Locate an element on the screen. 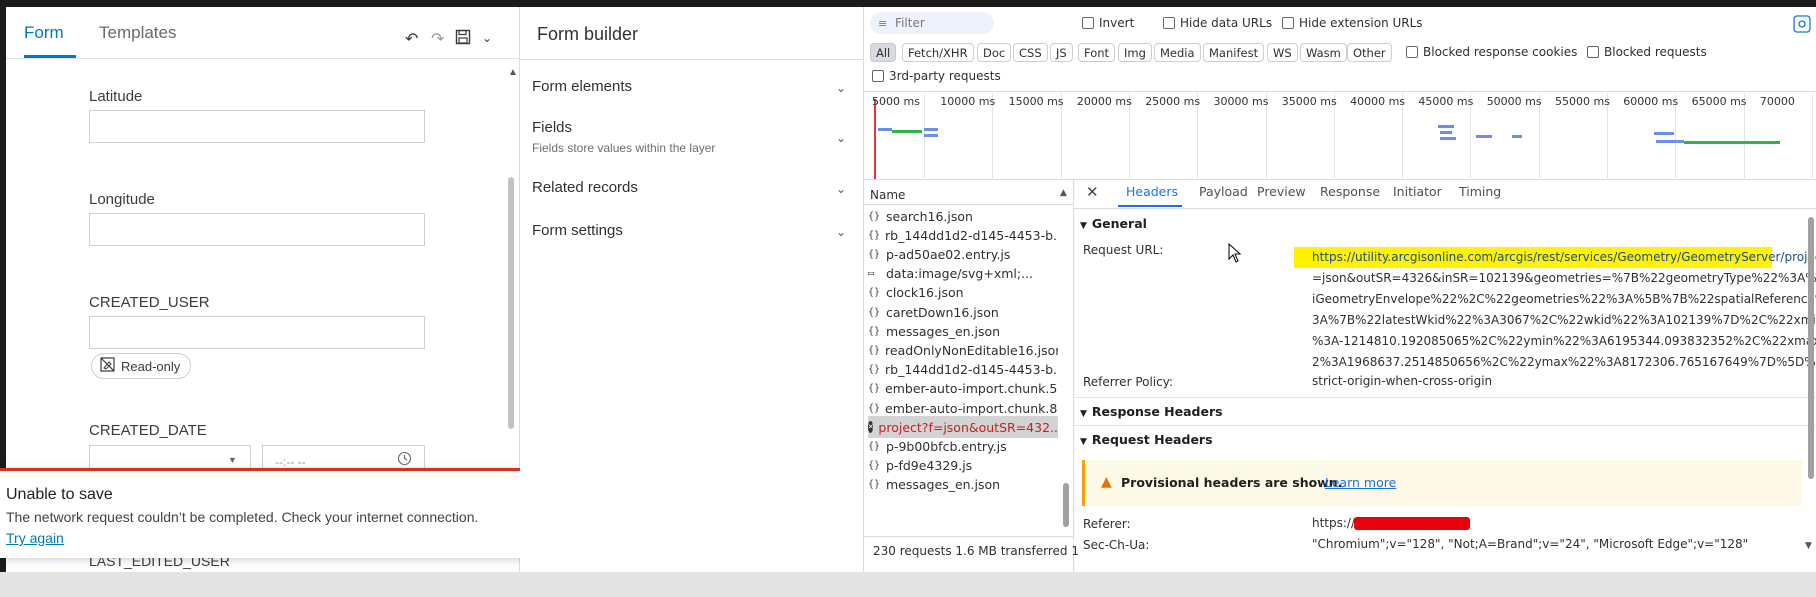 The height and width of the screenshot is (597, 1816). blocked-response-cookies-checkbox: Blocked response cookies is located at coordinates (1491, 52).